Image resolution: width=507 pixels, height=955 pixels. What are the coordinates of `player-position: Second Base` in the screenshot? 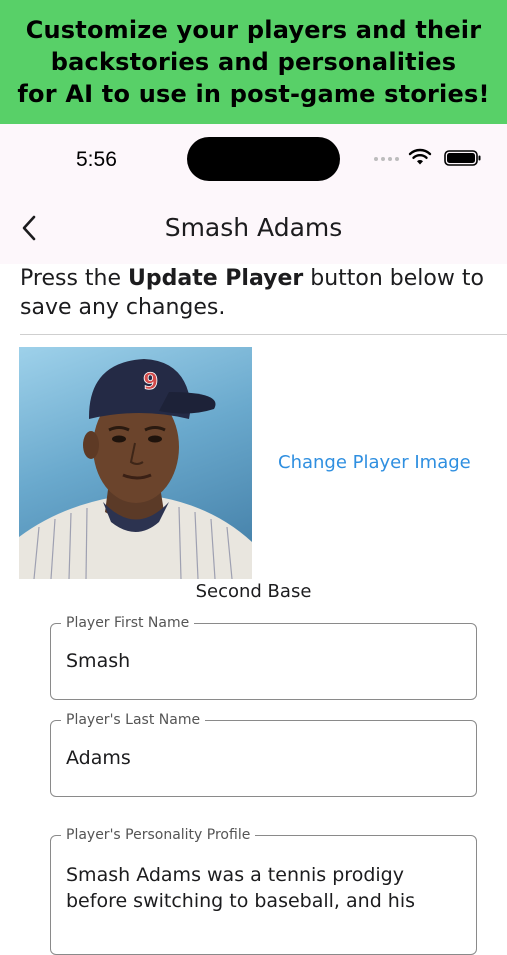 It's located at (253, 591).